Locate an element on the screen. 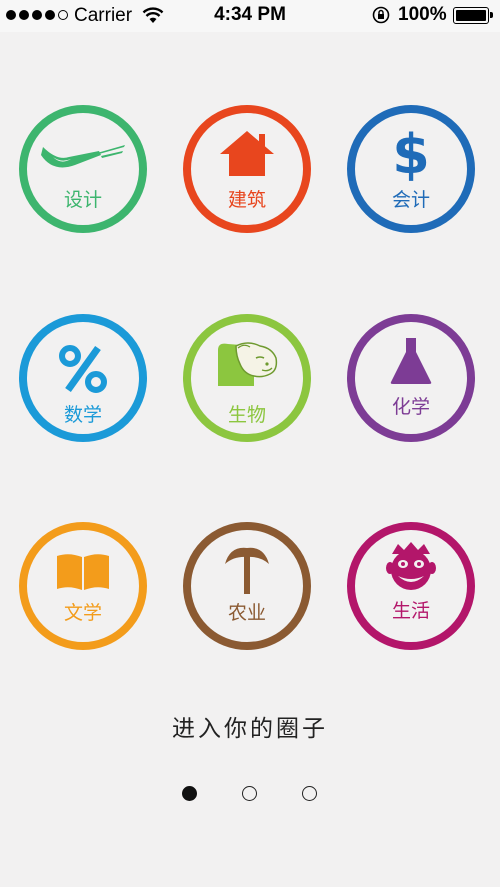  sprout-icon is located at coordinates (247, 570).